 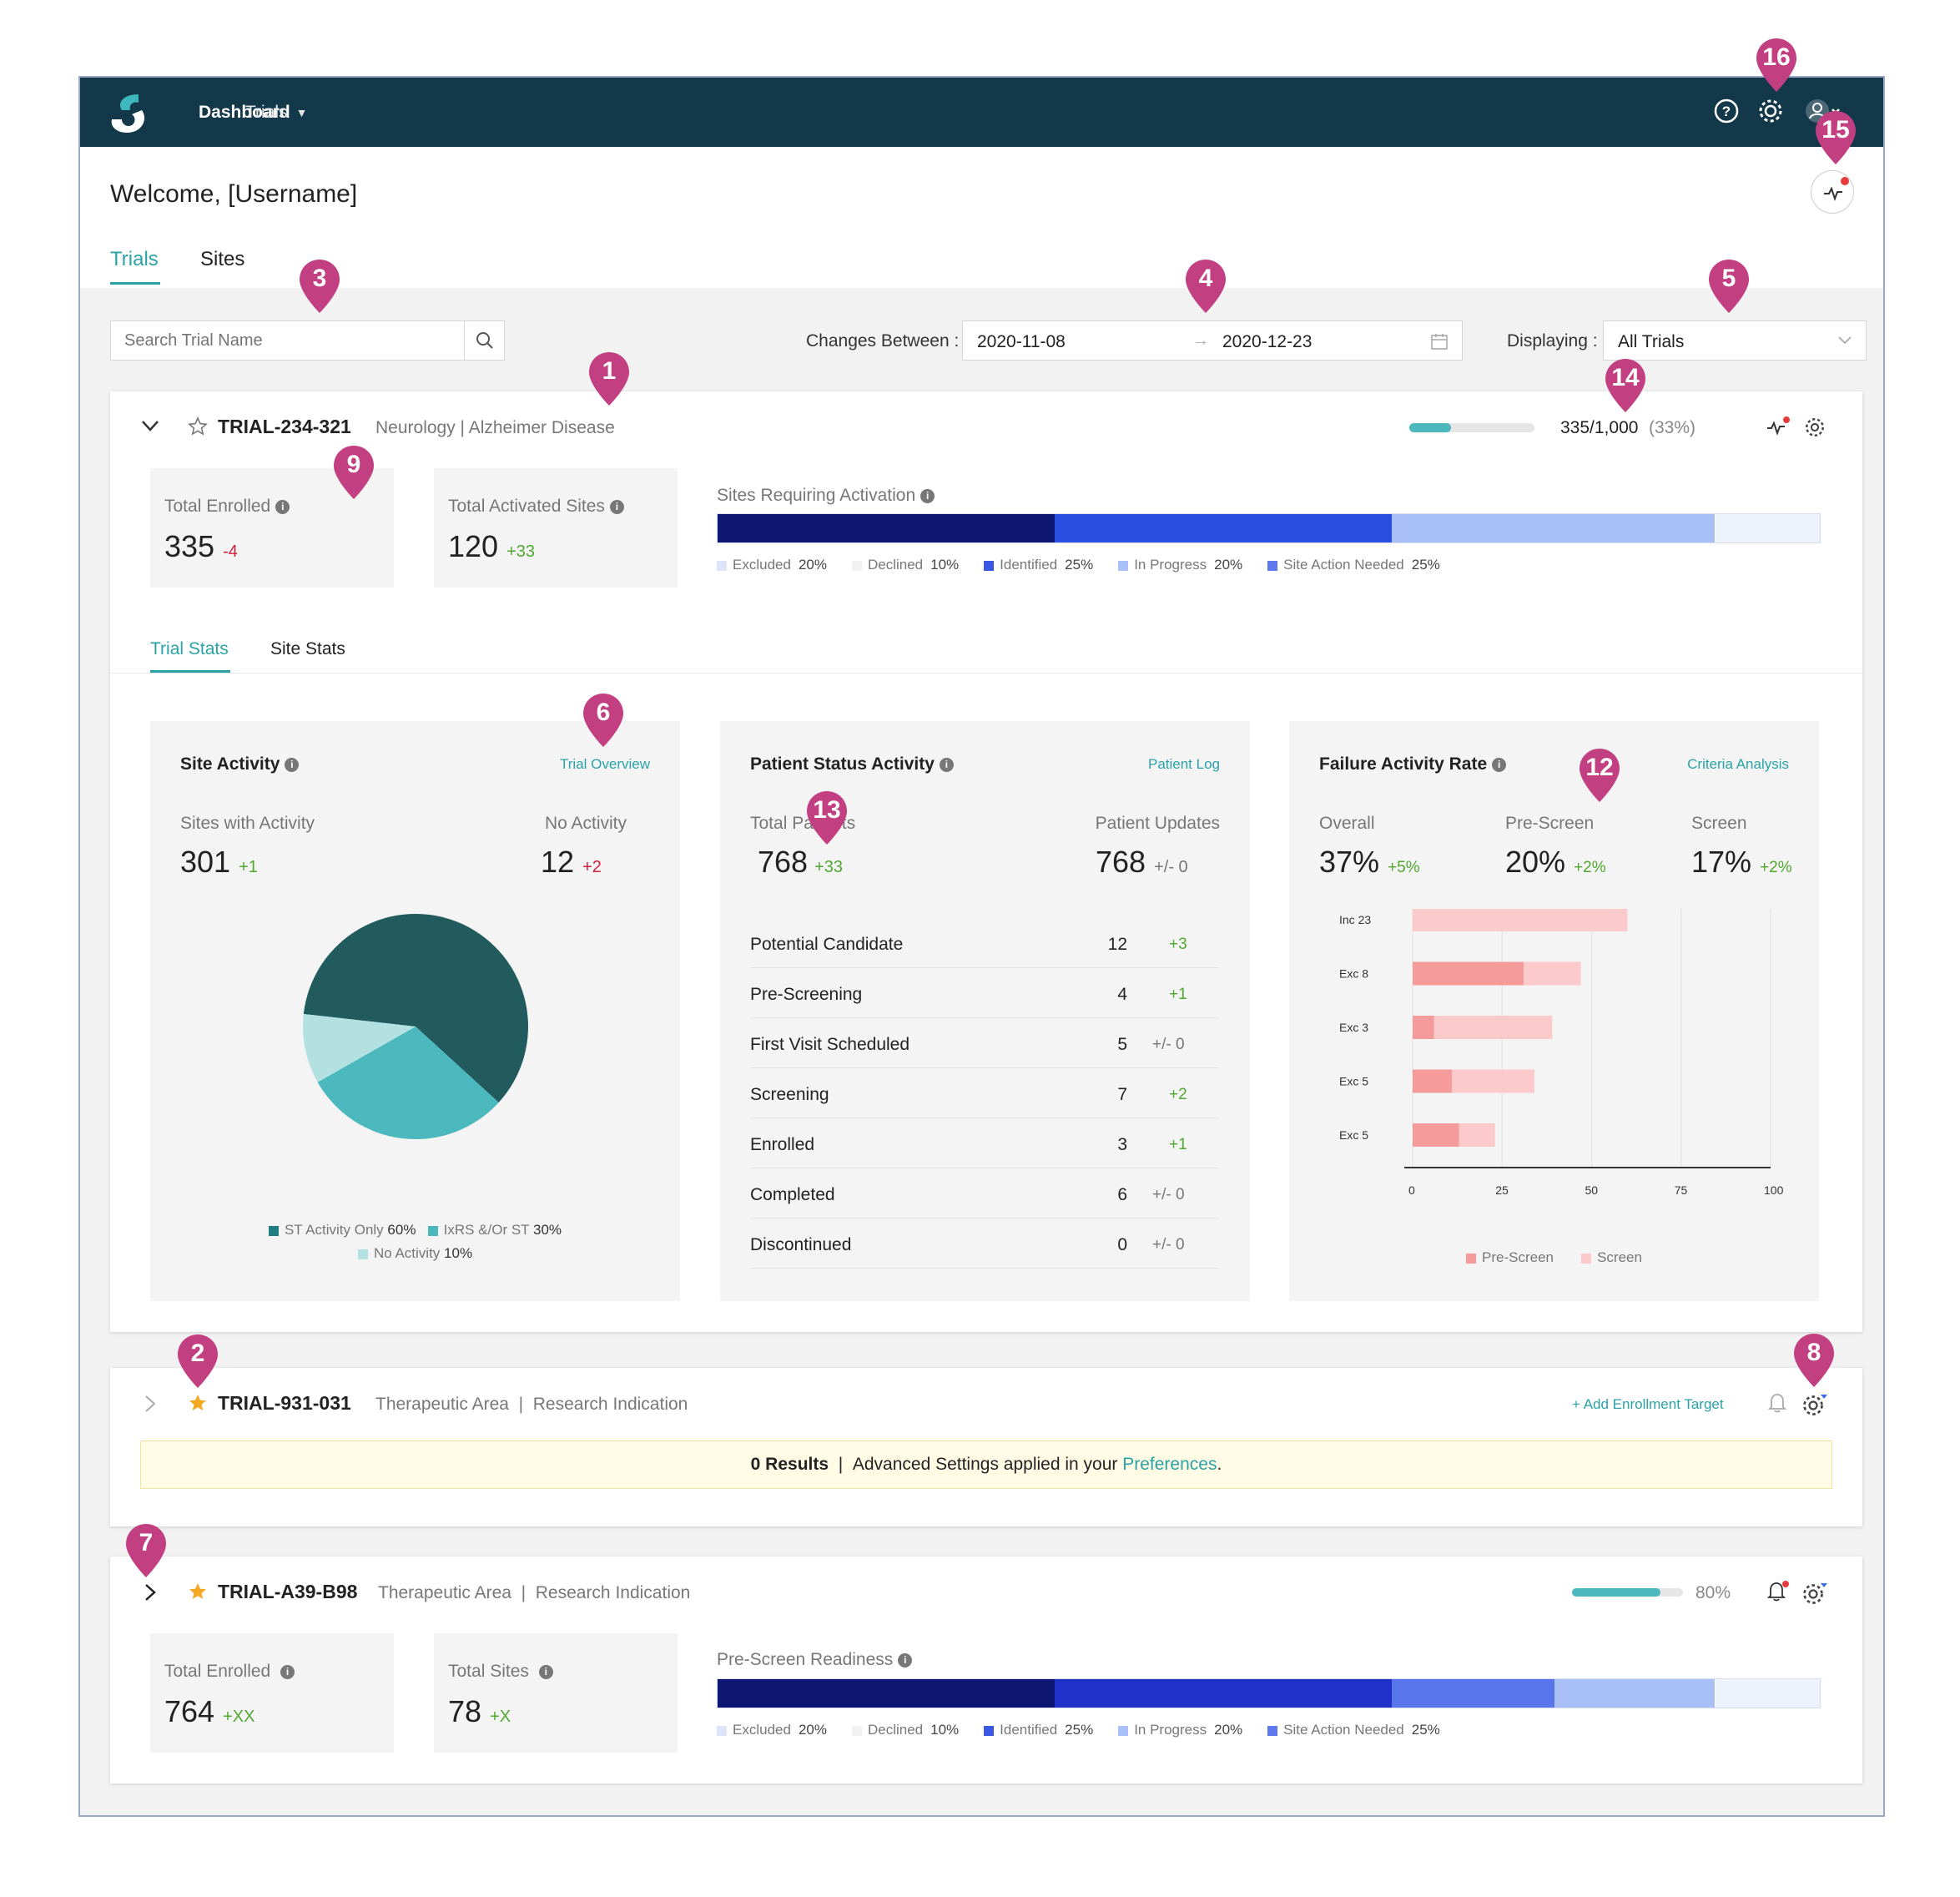 I want to click on patient-status-row: Screening 7 +2, so click(x=984, y=1093).